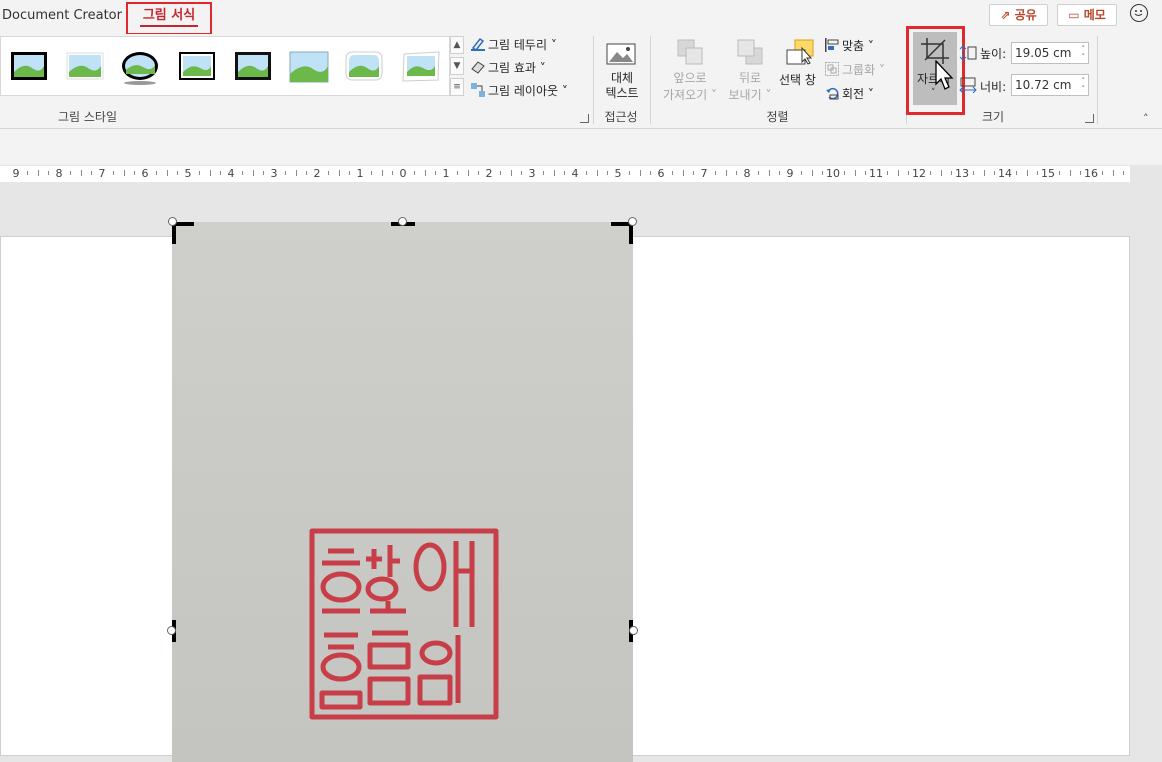  I want to click on ruler-label: 0, so click(403, 173).